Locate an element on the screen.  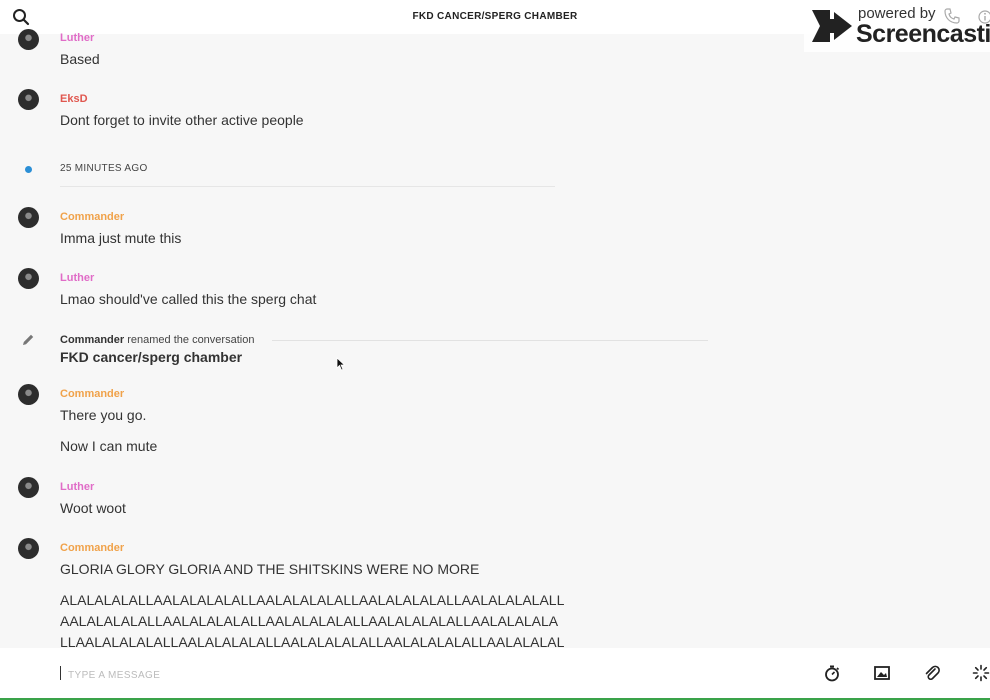
phone-icon is located at coordinates (952, 16).